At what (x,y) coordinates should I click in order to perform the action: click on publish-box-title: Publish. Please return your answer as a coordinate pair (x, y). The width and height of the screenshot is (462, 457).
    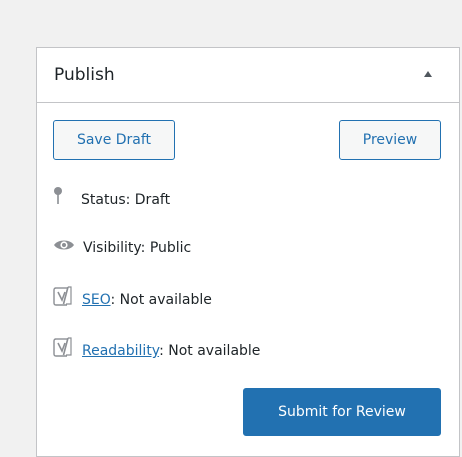
    Looking at the image, I should click on (84, 75).